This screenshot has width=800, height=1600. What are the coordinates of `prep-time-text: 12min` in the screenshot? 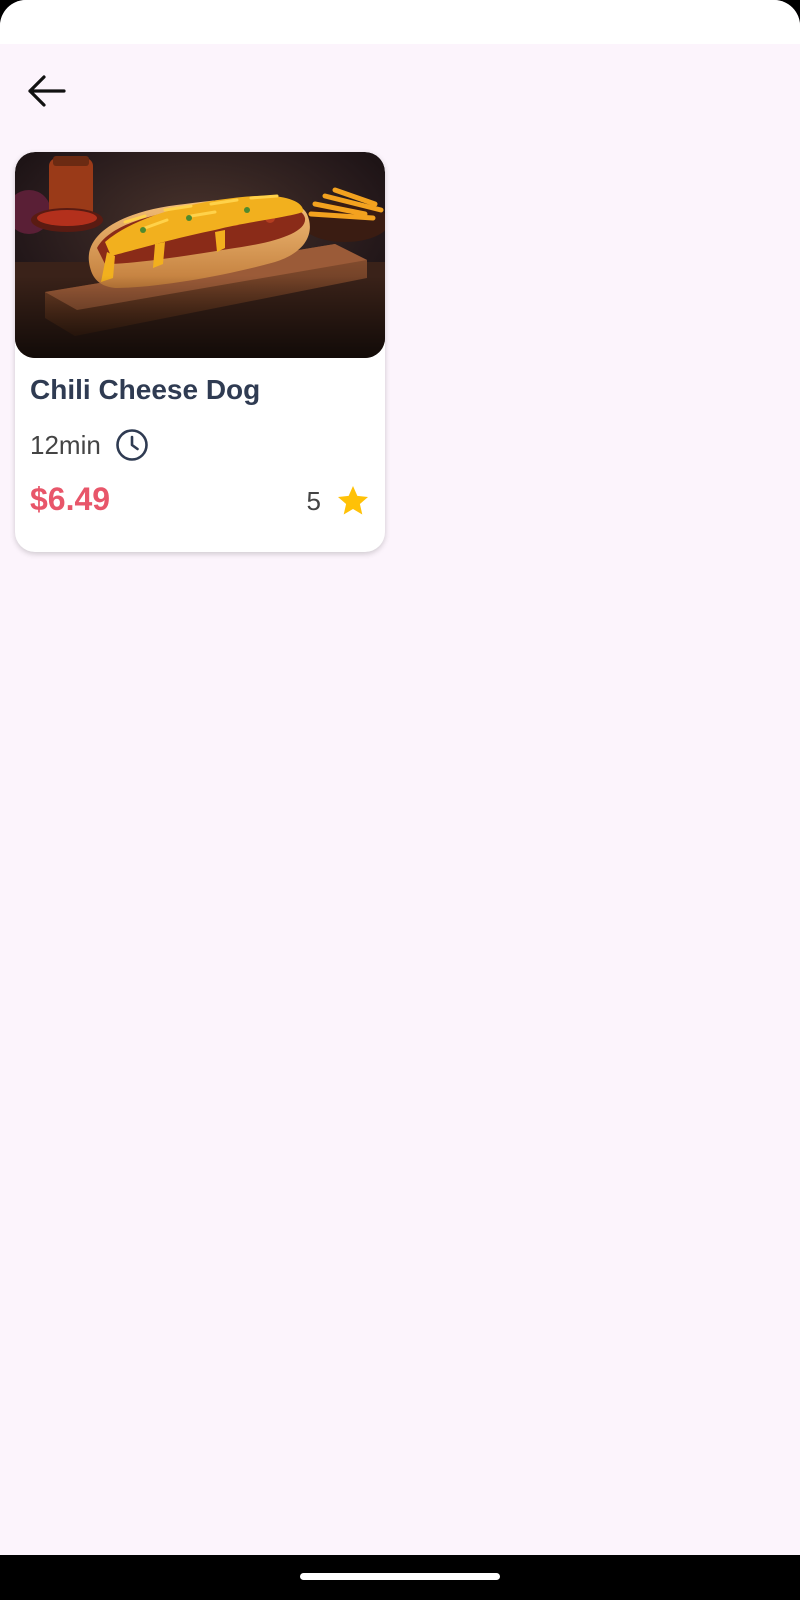 It's located at (65, 444).